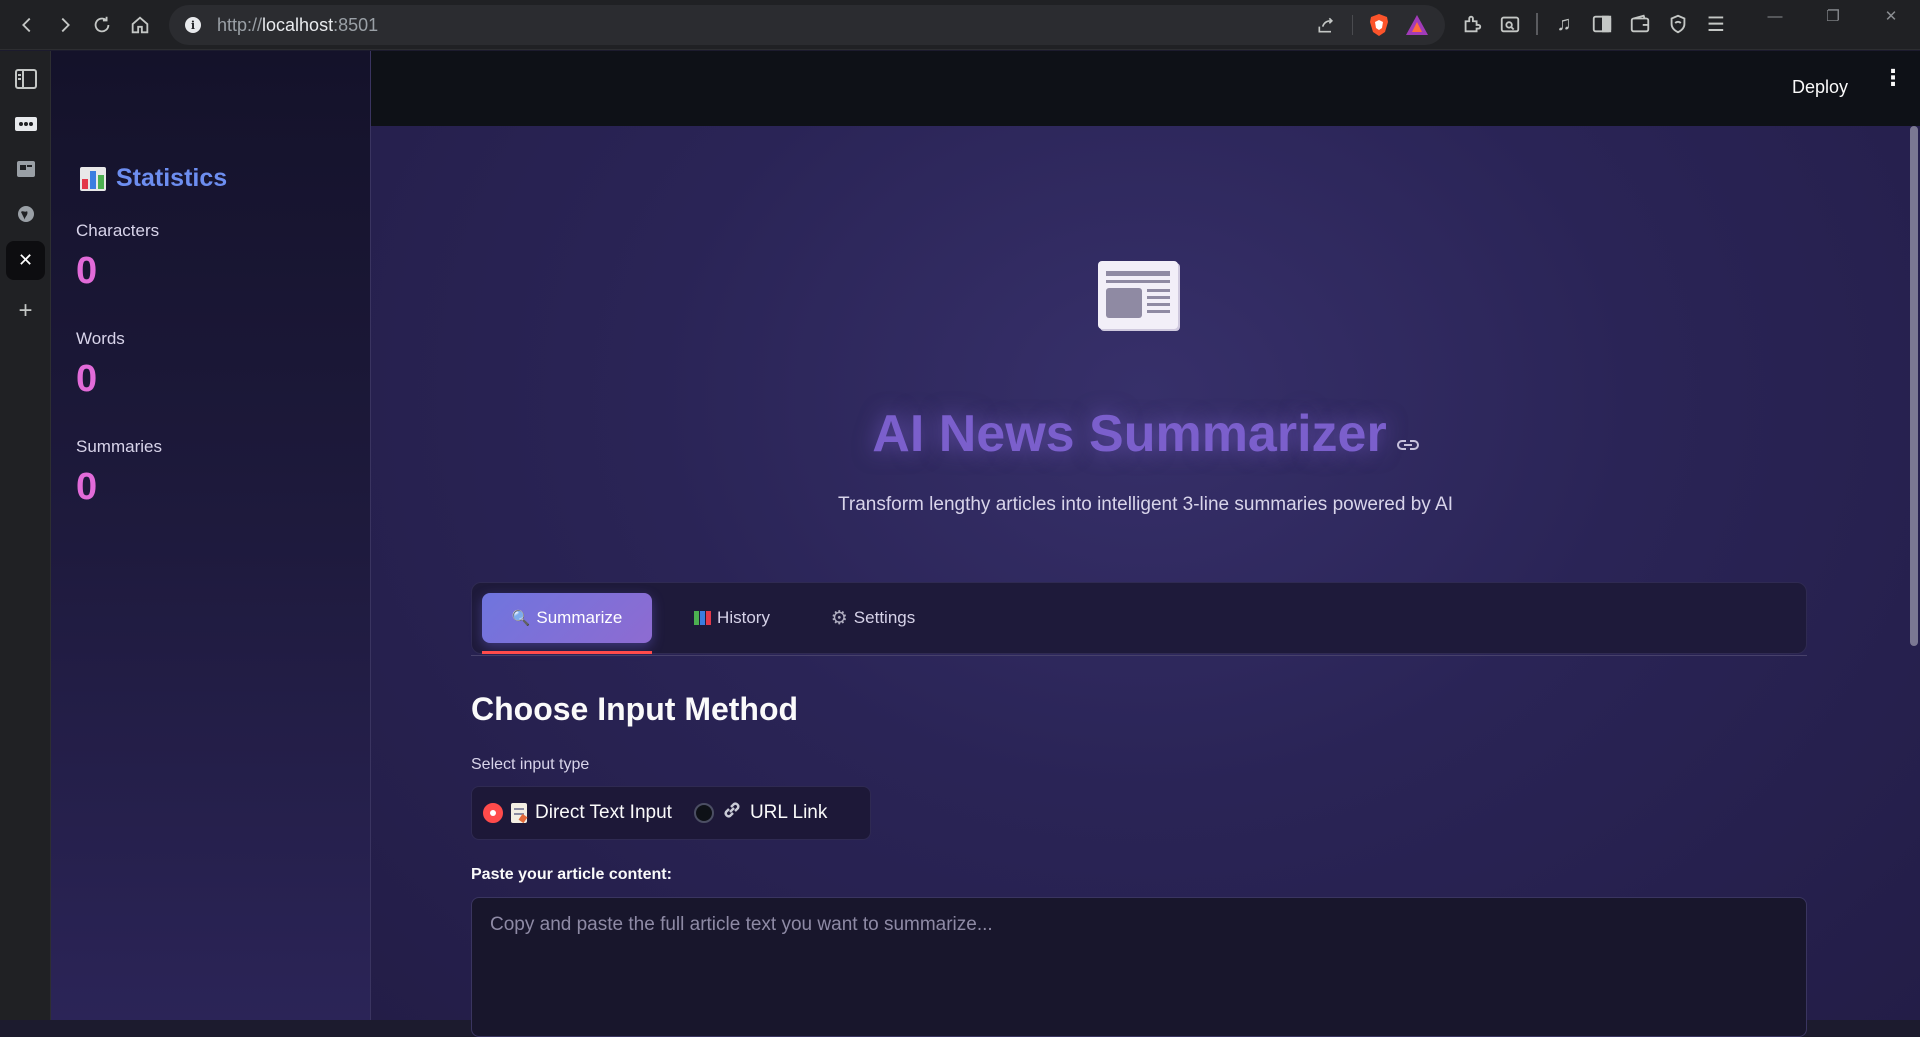  I want to click on globe-icon, so click(25, 213).